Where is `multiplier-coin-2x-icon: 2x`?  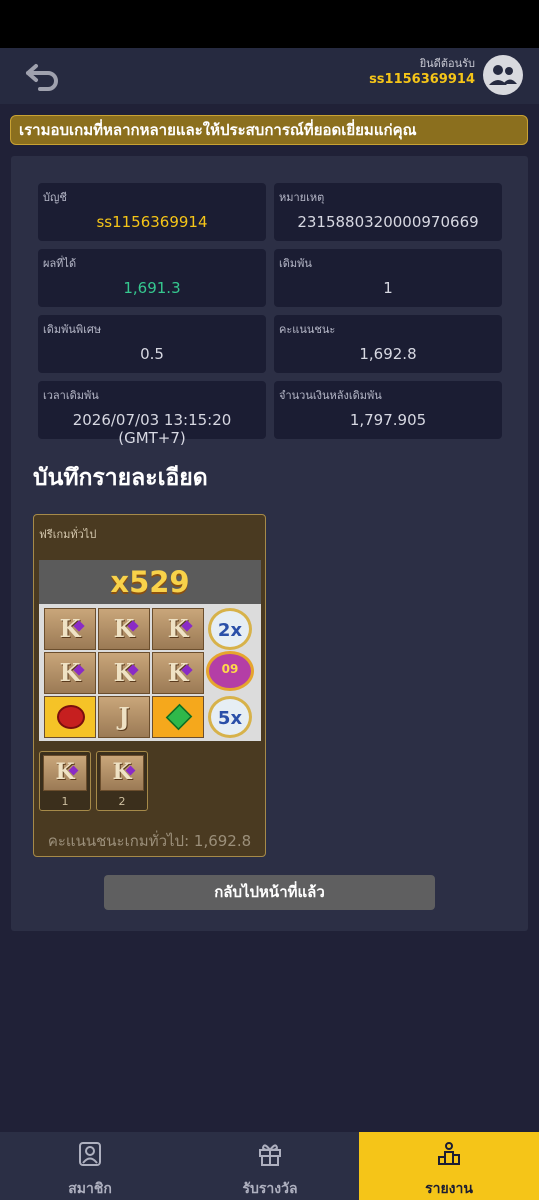
multiplier-coin-2x-icon: 2x is located at coordinates (230, 629).